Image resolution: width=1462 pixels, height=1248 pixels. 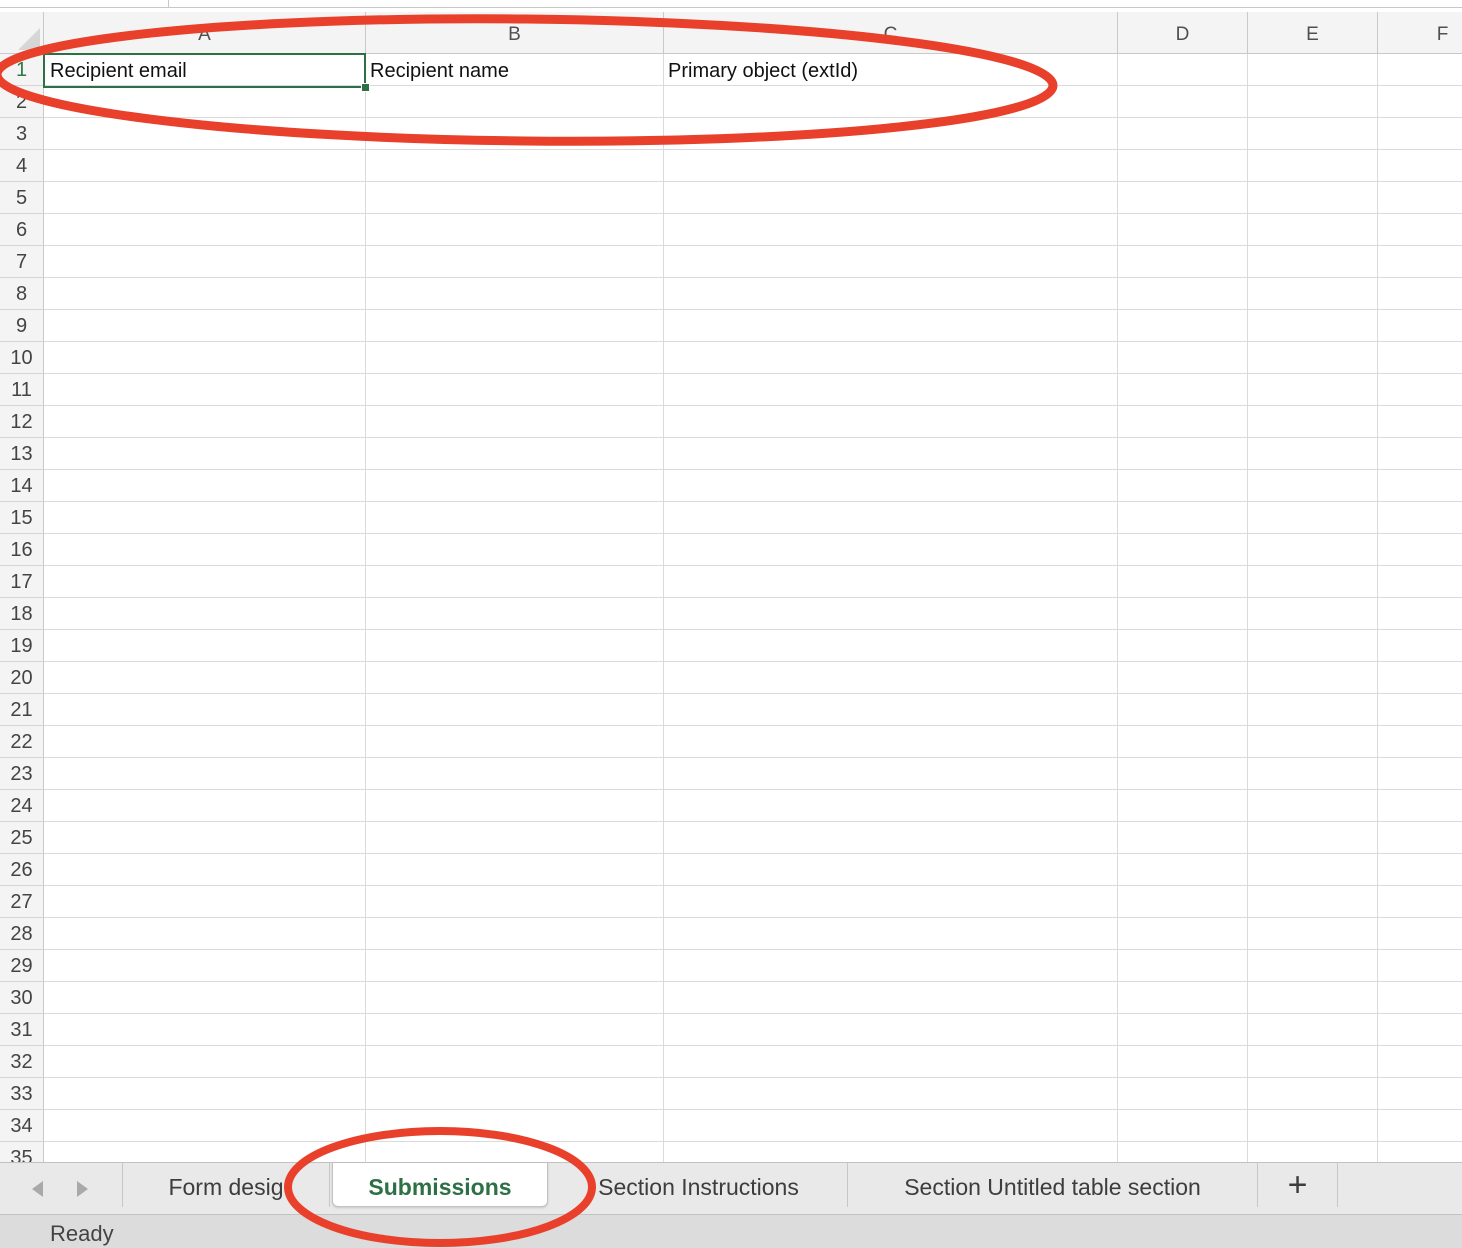 What do you see at coordinates (22, 966) in the screenshot?
I see `row-header-29: 29` at bounding box center [22, 966].